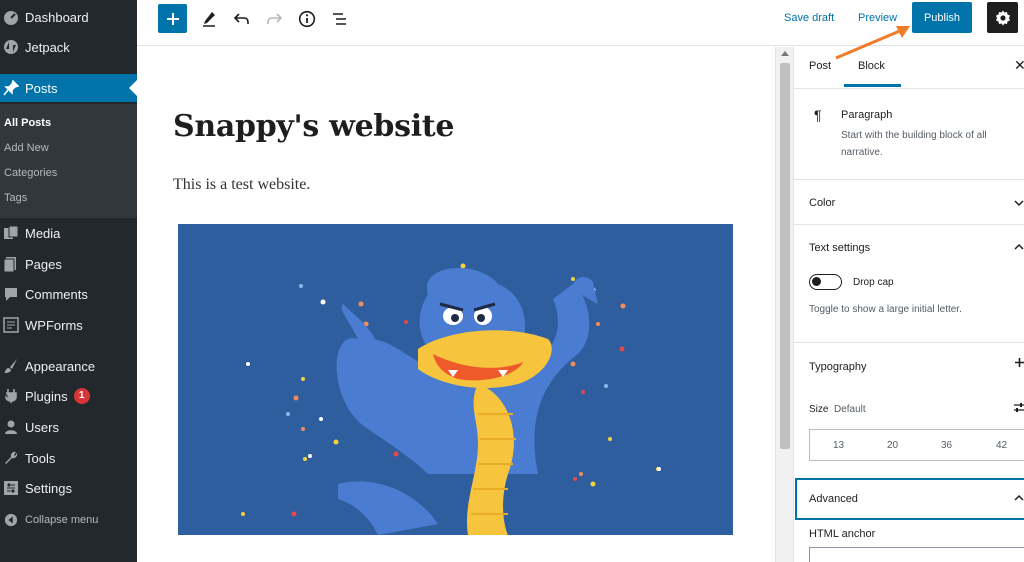  I want to click on collapse-icon, so click(11, 520).